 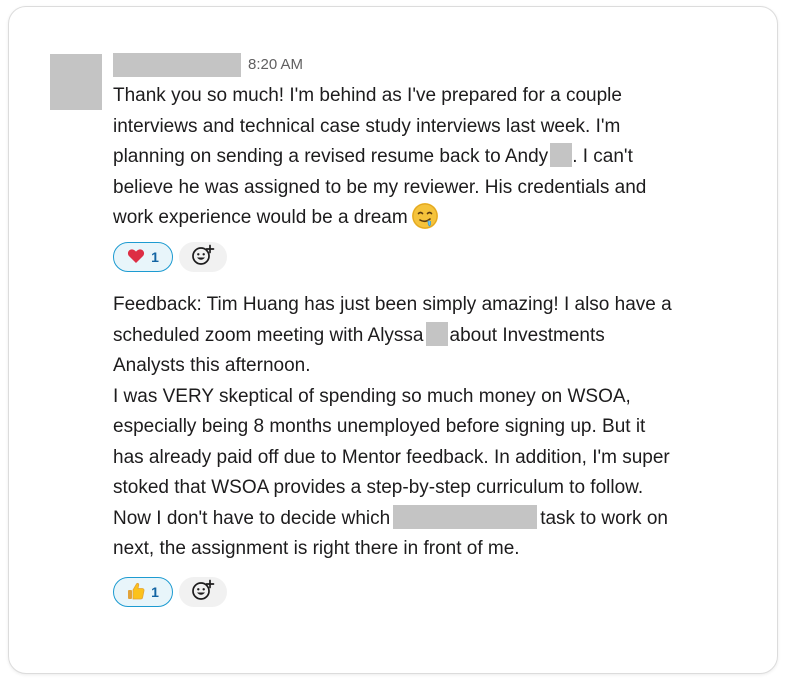 I want to click on message-line: work experience would be a dream, so click(x=433, y=218).